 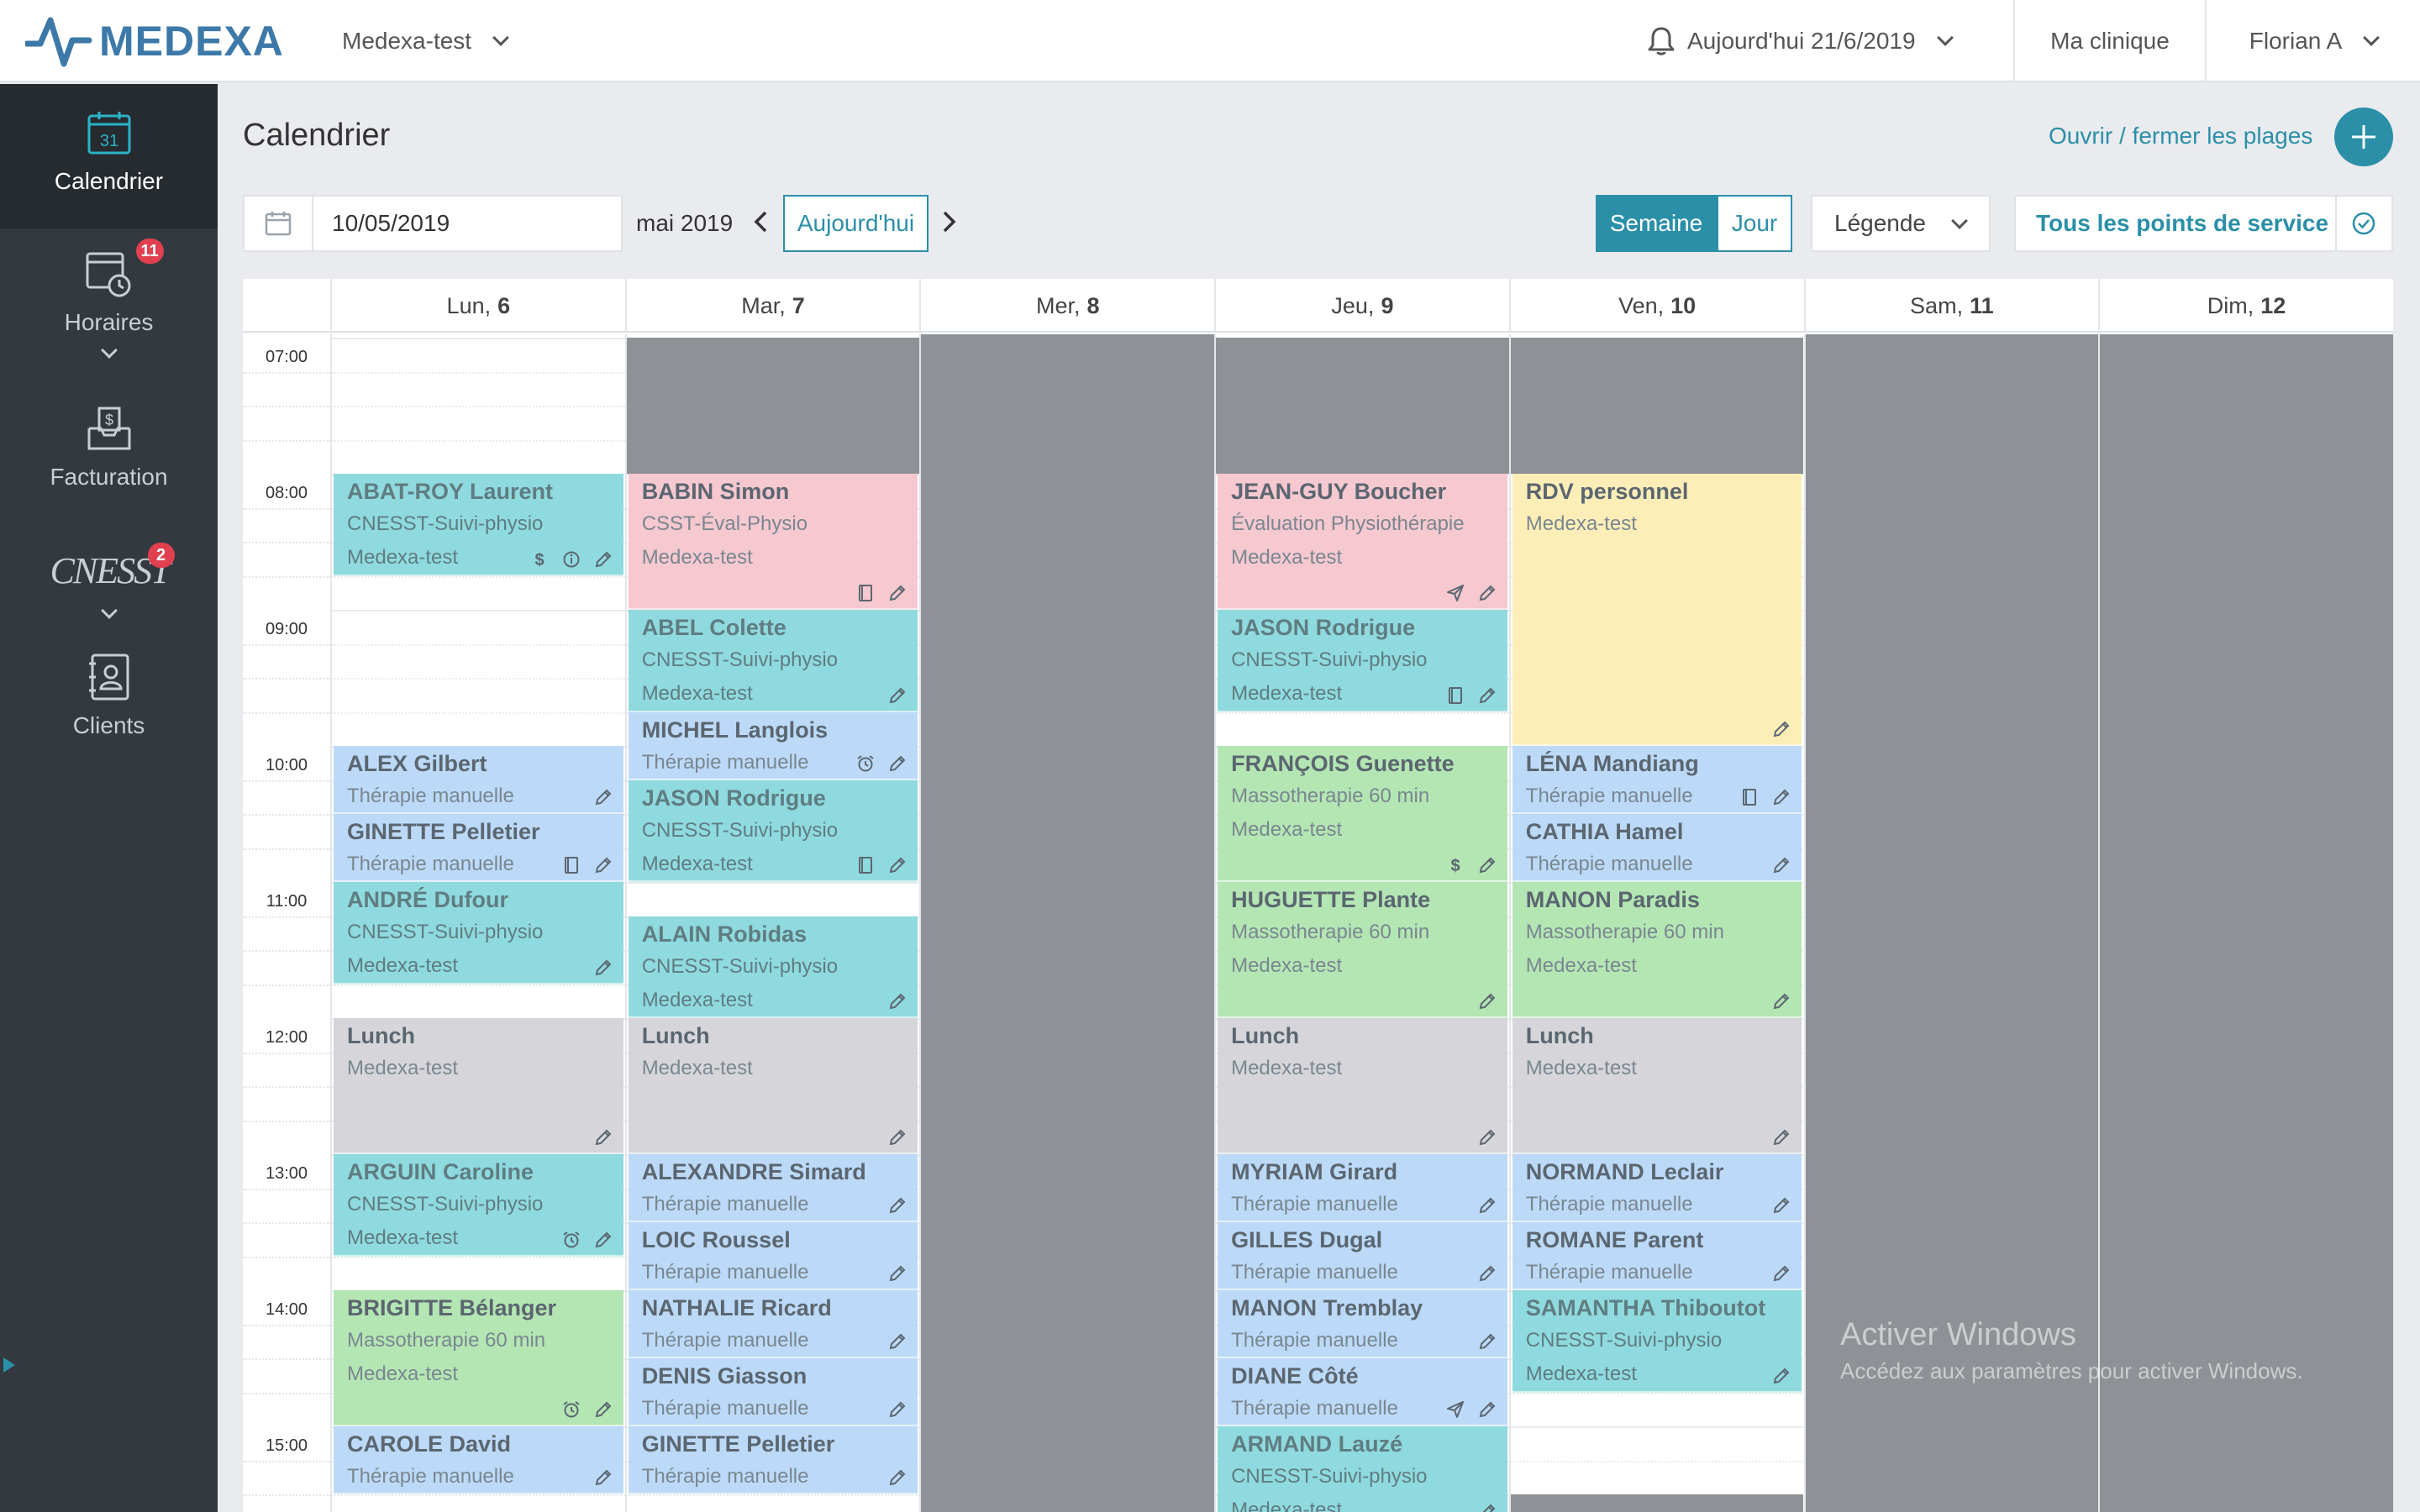 I want to click on today-select: Aujourd'hui 21/6/2019, so click(x=1801, y=41).